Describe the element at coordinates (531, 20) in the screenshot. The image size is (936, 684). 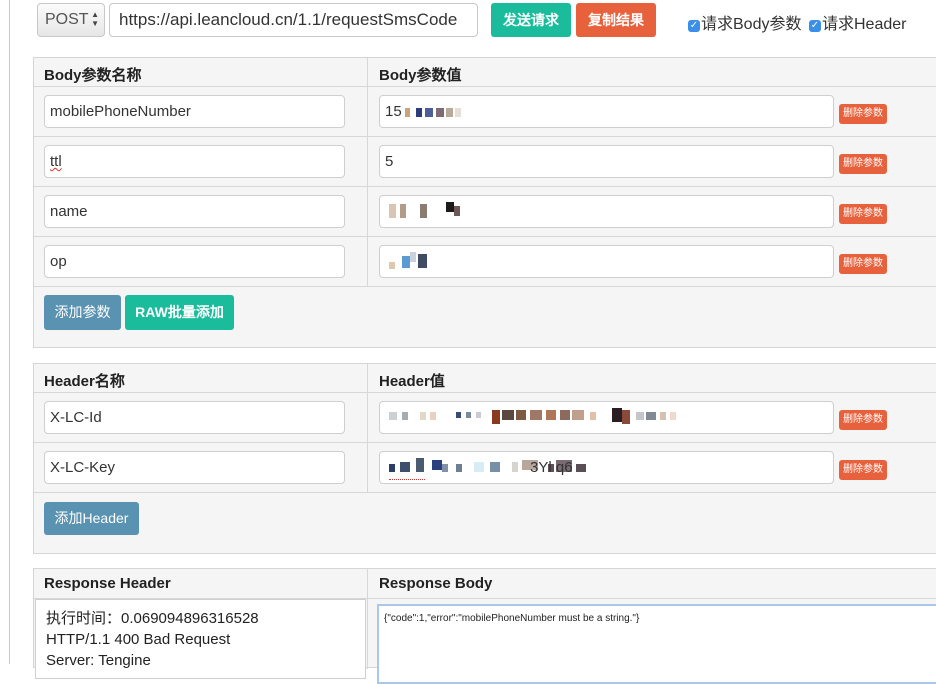
I see `send-request-button: 发送请求` at that location.